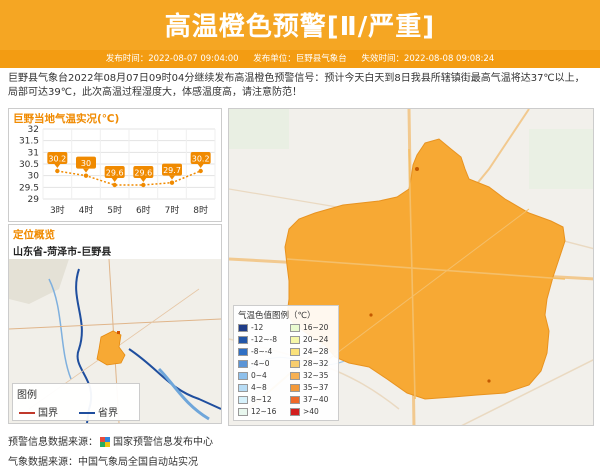  What do you see at coordinates (264, 411) in the screenshot?
I see `legend-label: 12~16` at bounding box center [264, 411].